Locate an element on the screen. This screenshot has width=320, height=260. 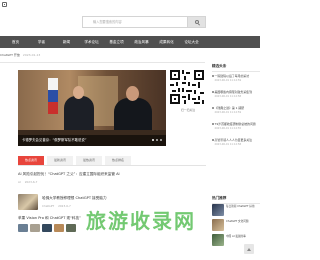
news-tabs: 热点资讯 最新资讯 最热资讯 热点排名 is located at coordinates (112, 161).